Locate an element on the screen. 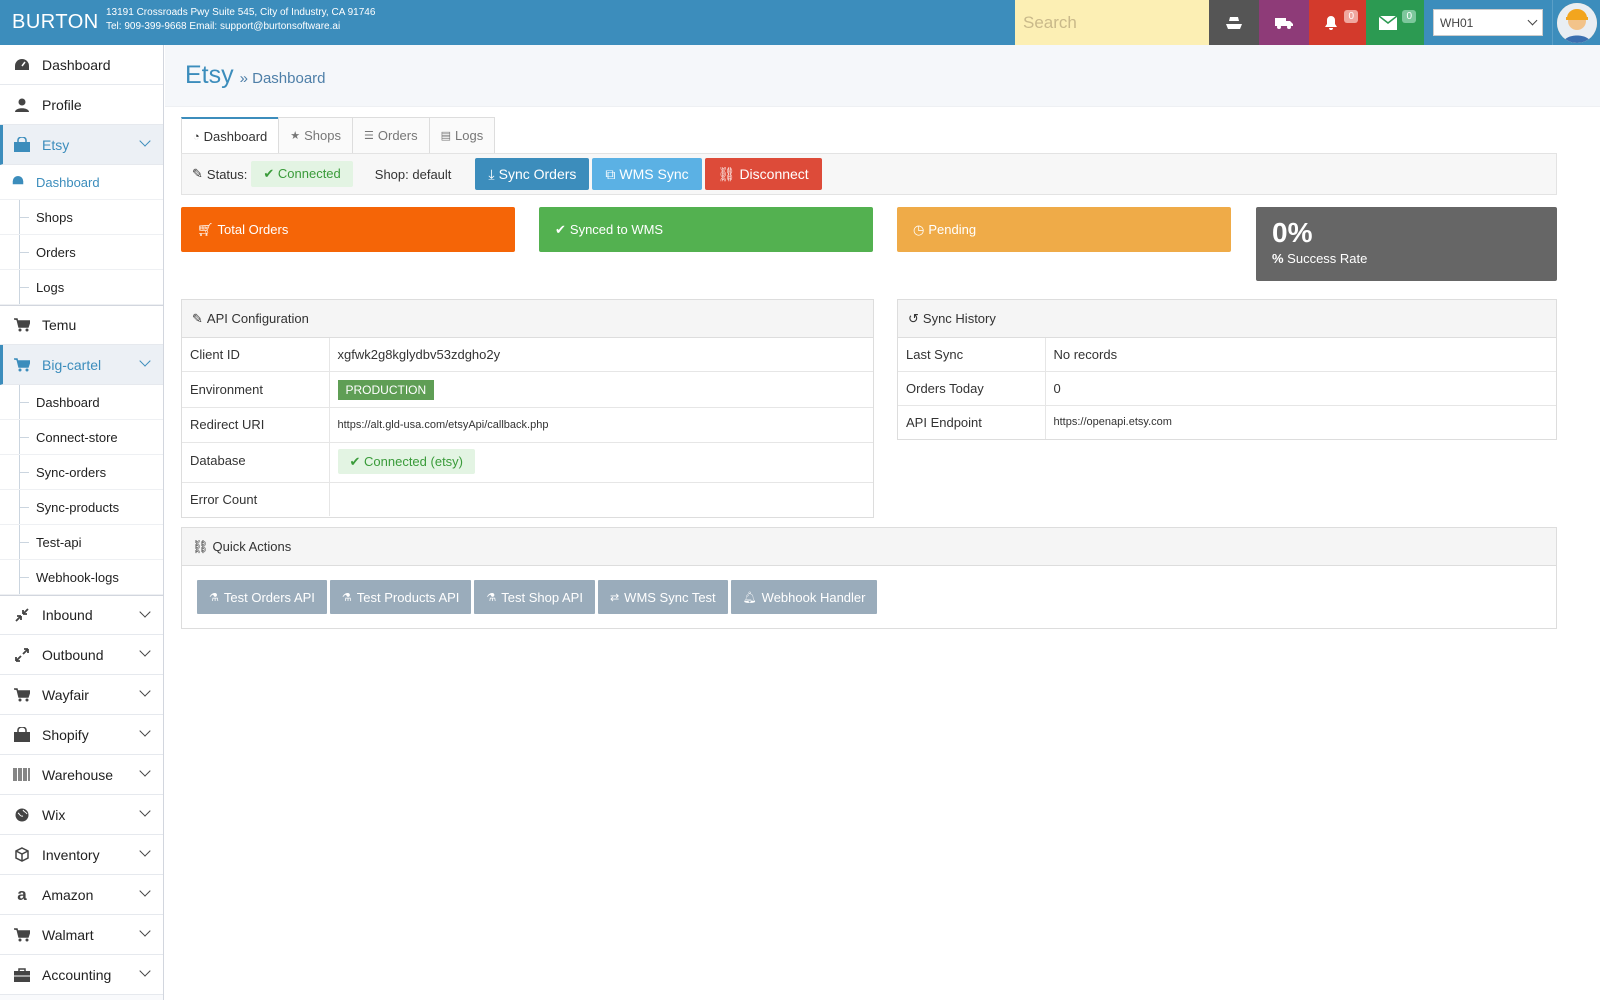  table-row: Error Count is located at coordinates (527, 499).